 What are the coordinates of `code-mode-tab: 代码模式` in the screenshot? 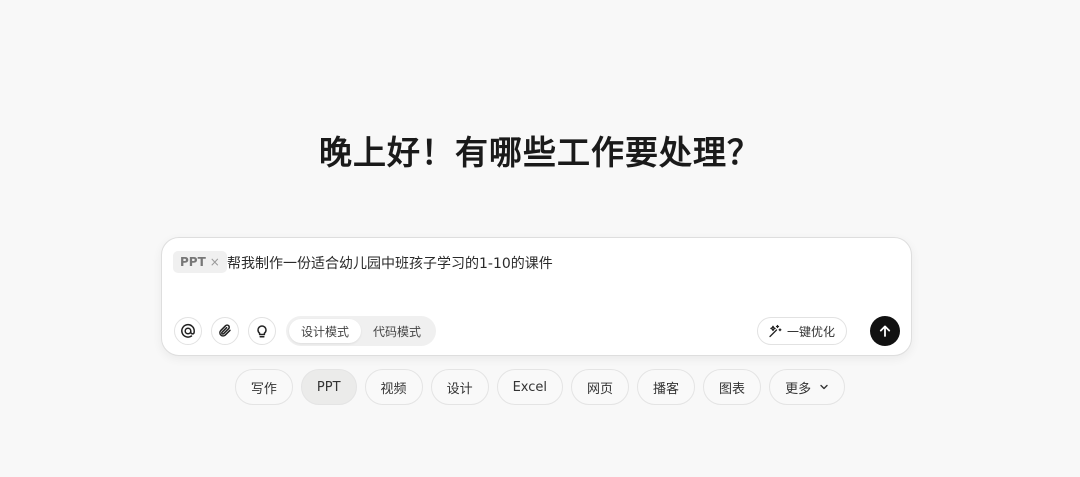 It's located at (397, 331).